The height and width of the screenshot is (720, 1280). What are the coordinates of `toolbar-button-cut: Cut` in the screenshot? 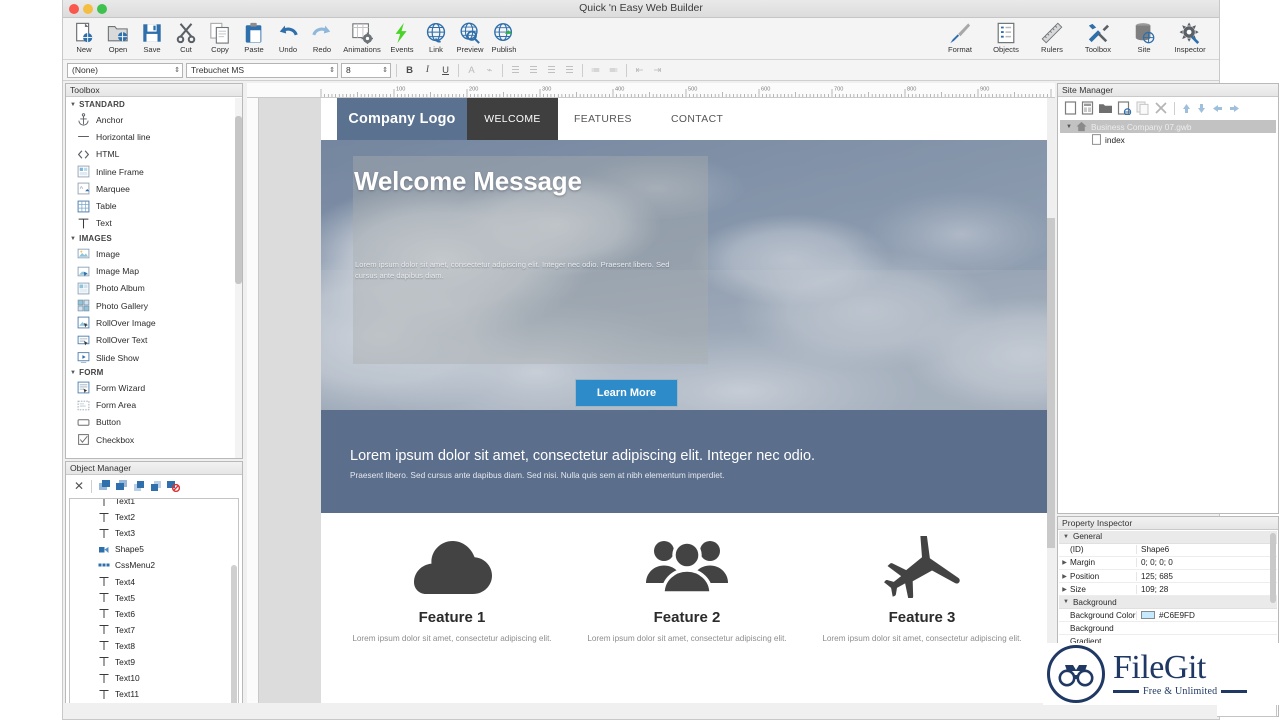 It's located at (186, 37).